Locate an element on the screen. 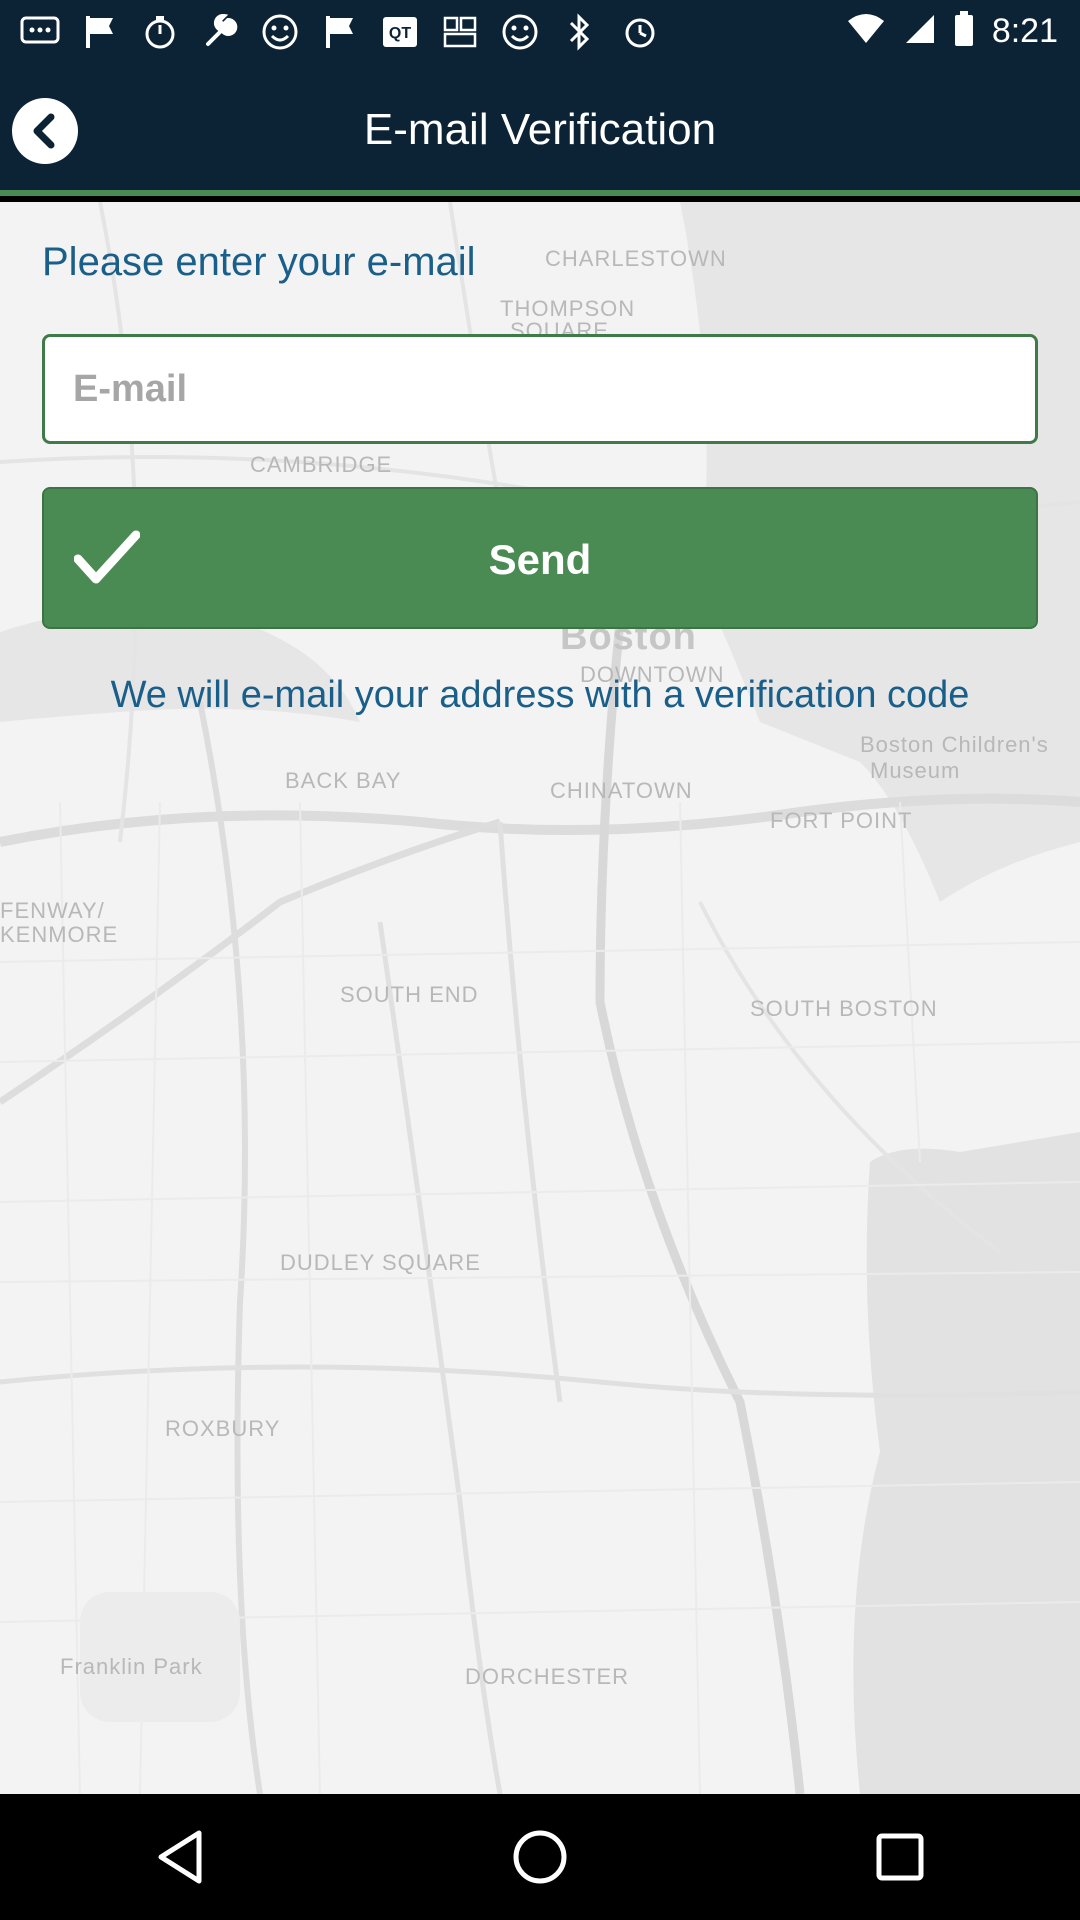  circle-home-icon is located at coordinates (540, 1857).